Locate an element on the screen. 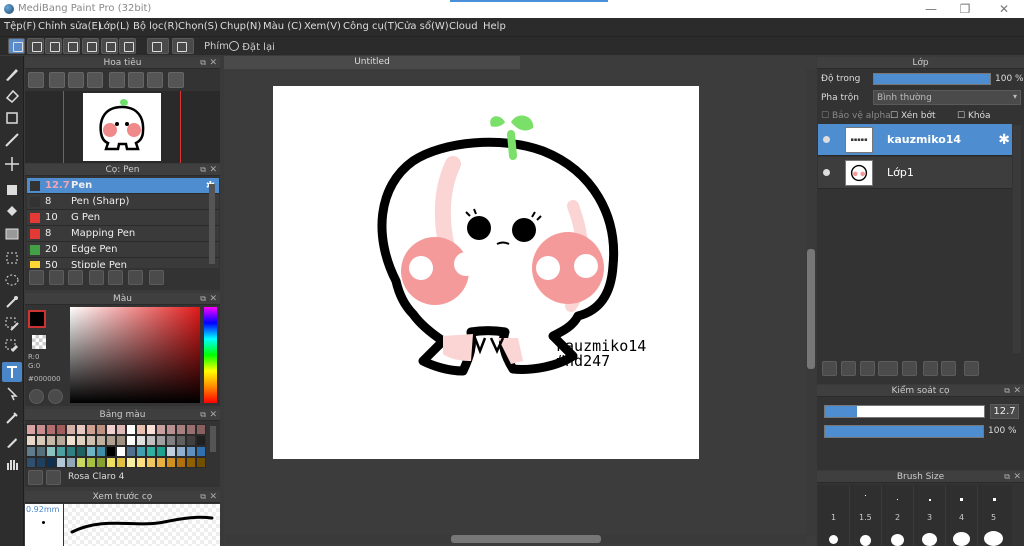 Image resolution: width=1024 pixels, height=546 pixels. cloud-icon is located at coordinates (16, 46).